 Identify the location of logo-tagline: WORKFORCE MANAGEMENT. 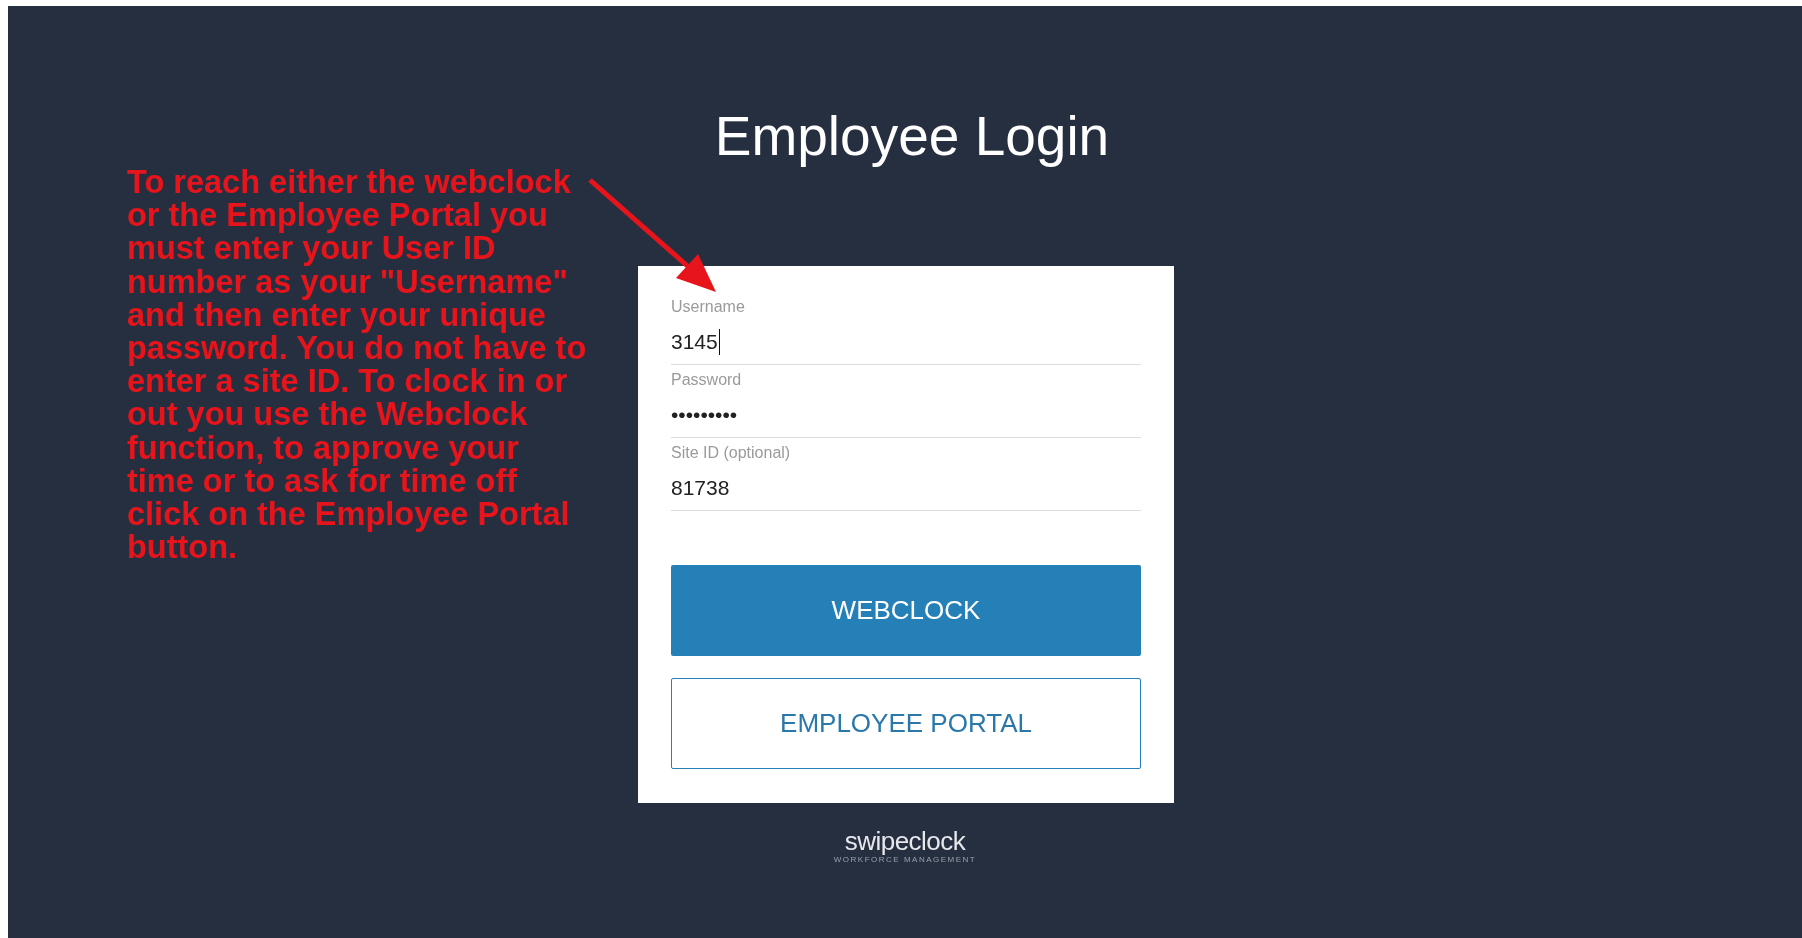
(905, 860).